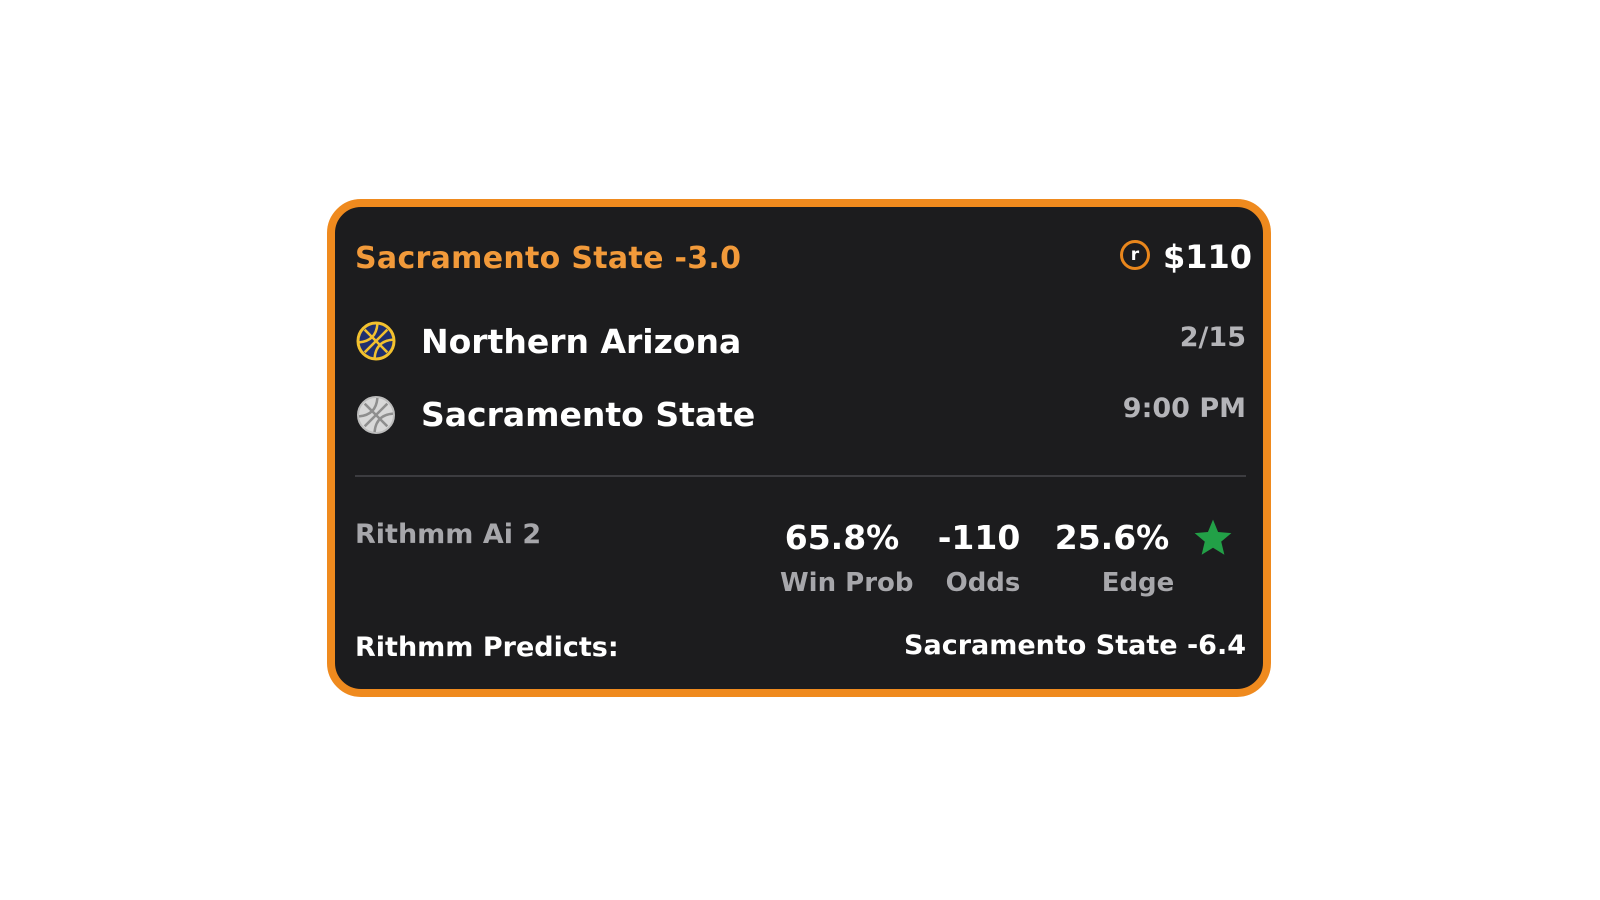 This screenshot has height=900, width=1600. What do you see at coordinates (1213, 537) in the screenshot?
I see `star-icon` at bounding box center [1213, 537].